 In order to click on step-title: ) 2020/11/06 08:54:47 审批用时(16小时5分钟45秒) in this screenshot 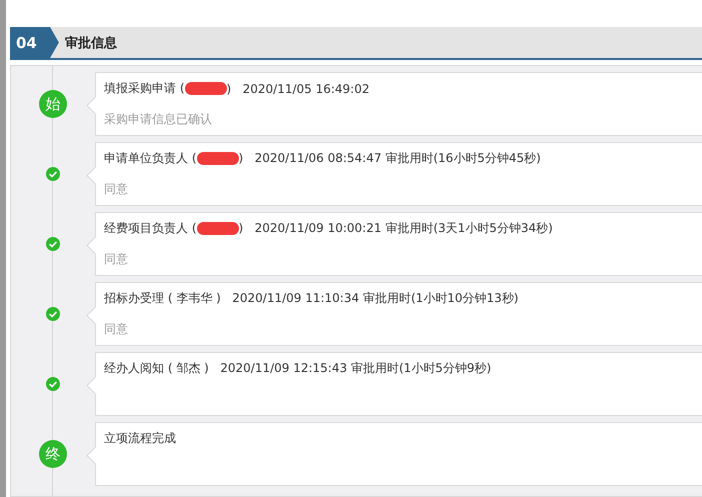, I will do `click(389, 158)`.